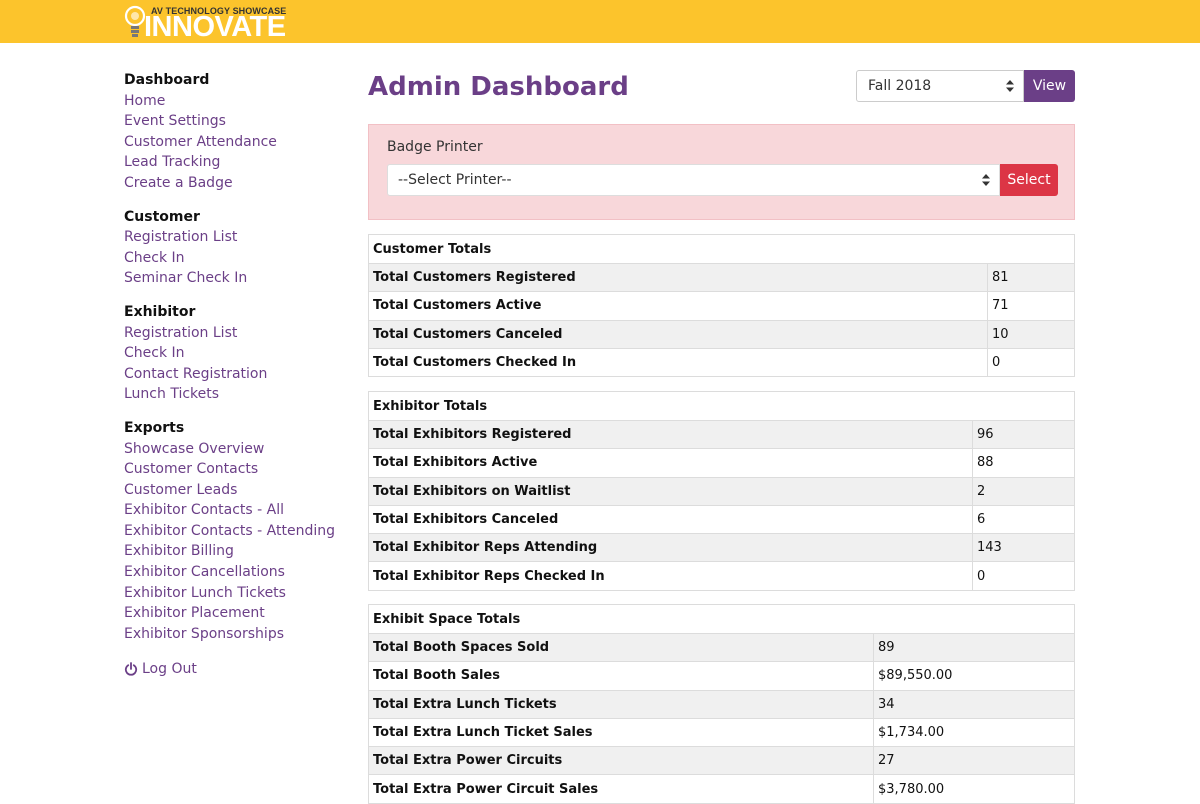 This screenshot has width=1200, height=804. I want to click on sidebar-item-home: Home, so click(234, 101).